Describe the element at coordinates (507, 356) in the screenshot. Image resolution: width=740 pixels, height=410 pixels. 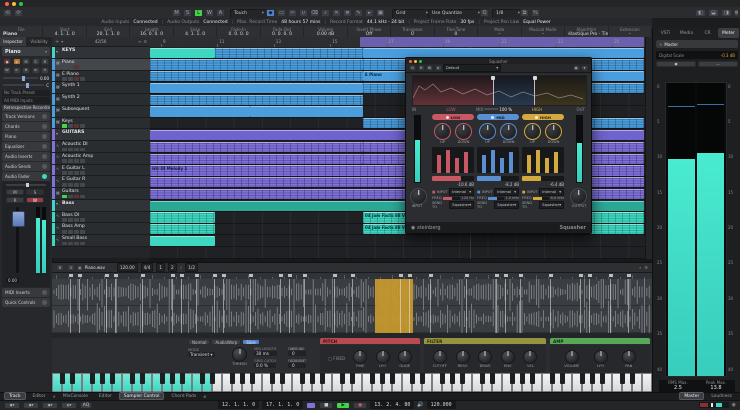
I see `env-knob` at that location.